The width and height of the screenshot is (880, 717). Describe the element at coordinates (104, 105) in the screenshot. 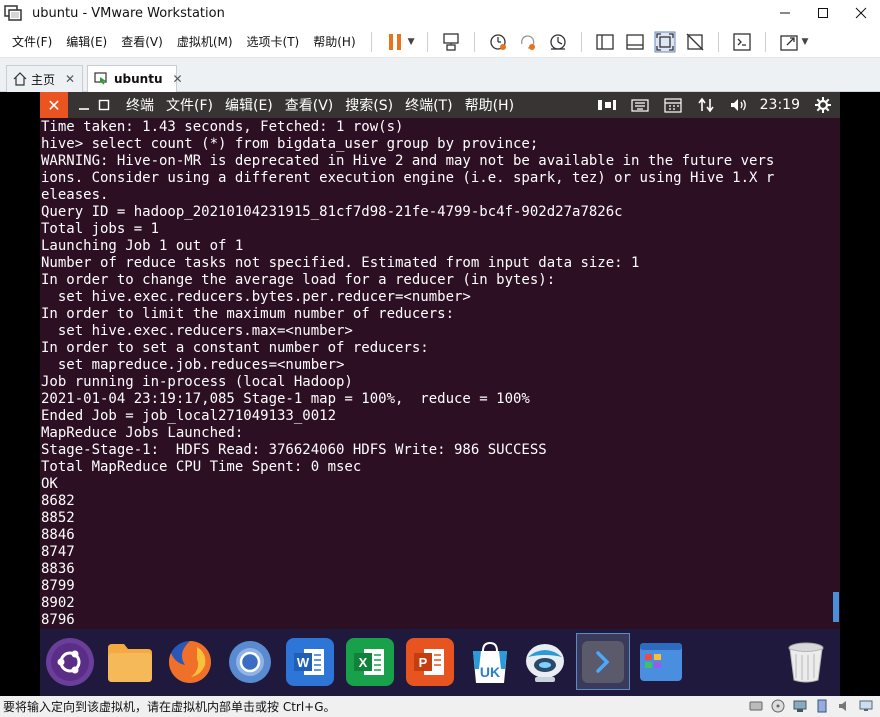

I see `terminal-maximize-button` at that location.